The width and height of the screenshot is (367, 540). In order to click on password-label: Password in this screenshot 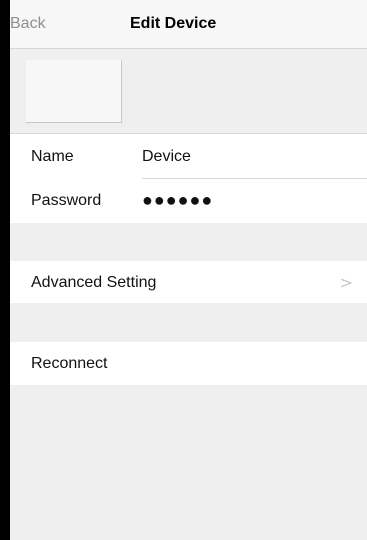, I will do `click(66, 200)`.